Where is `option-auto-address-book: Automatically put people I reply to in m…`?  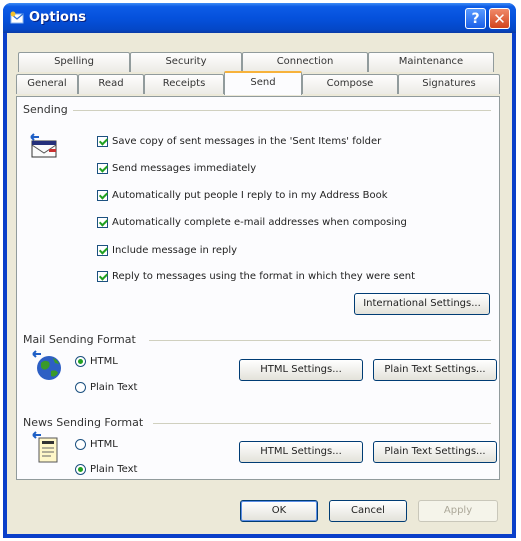
option-auto-address-book: Automatically put people I reply to in m… is located at coordinates (242, 195).